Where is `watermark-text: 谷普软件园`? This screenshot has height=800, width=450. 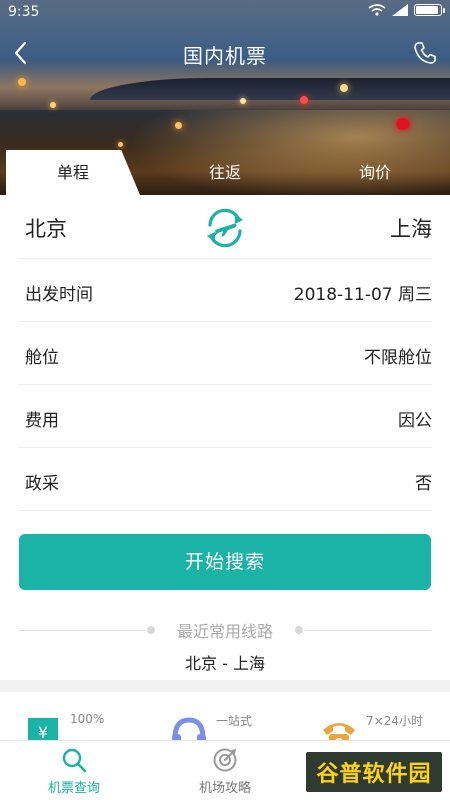 watermark-text: 谷普软件园 is located at coordinates (374, 774).